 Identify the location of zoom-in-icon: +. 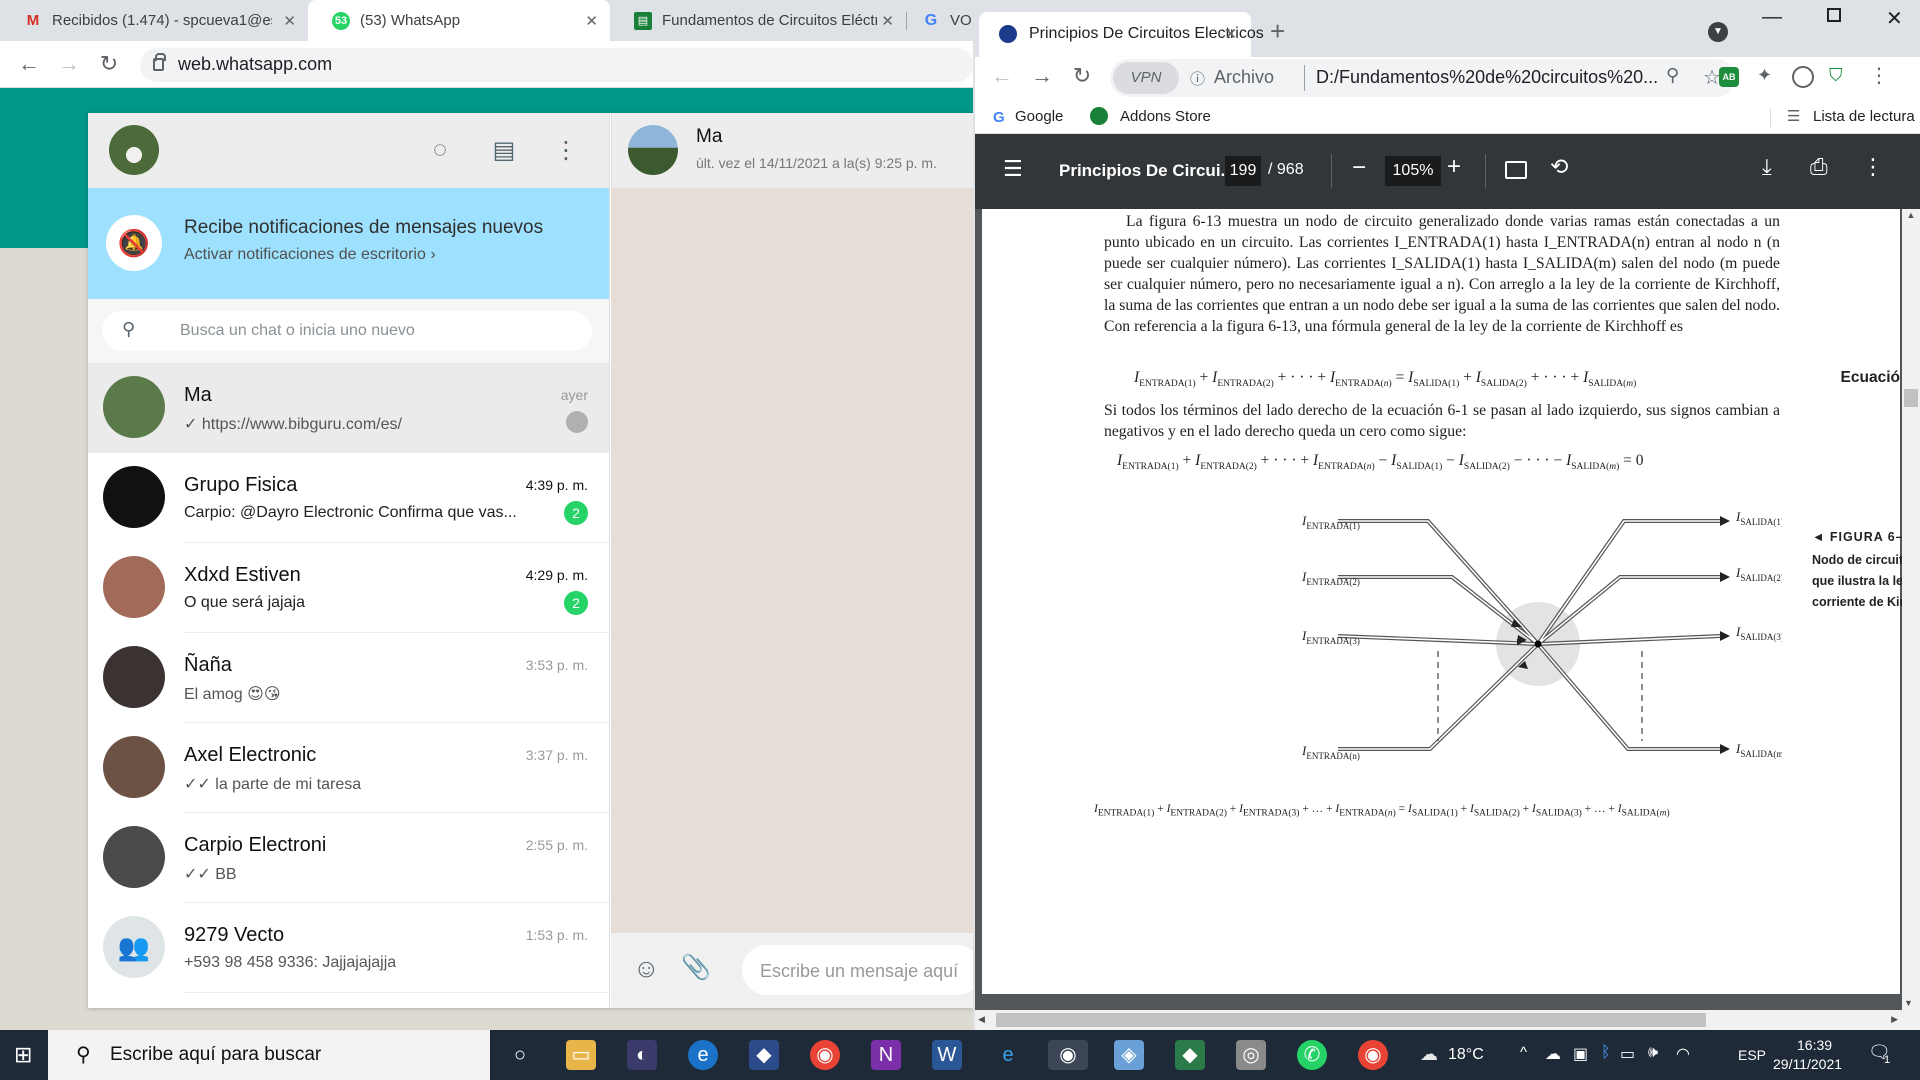
(1454, 167).